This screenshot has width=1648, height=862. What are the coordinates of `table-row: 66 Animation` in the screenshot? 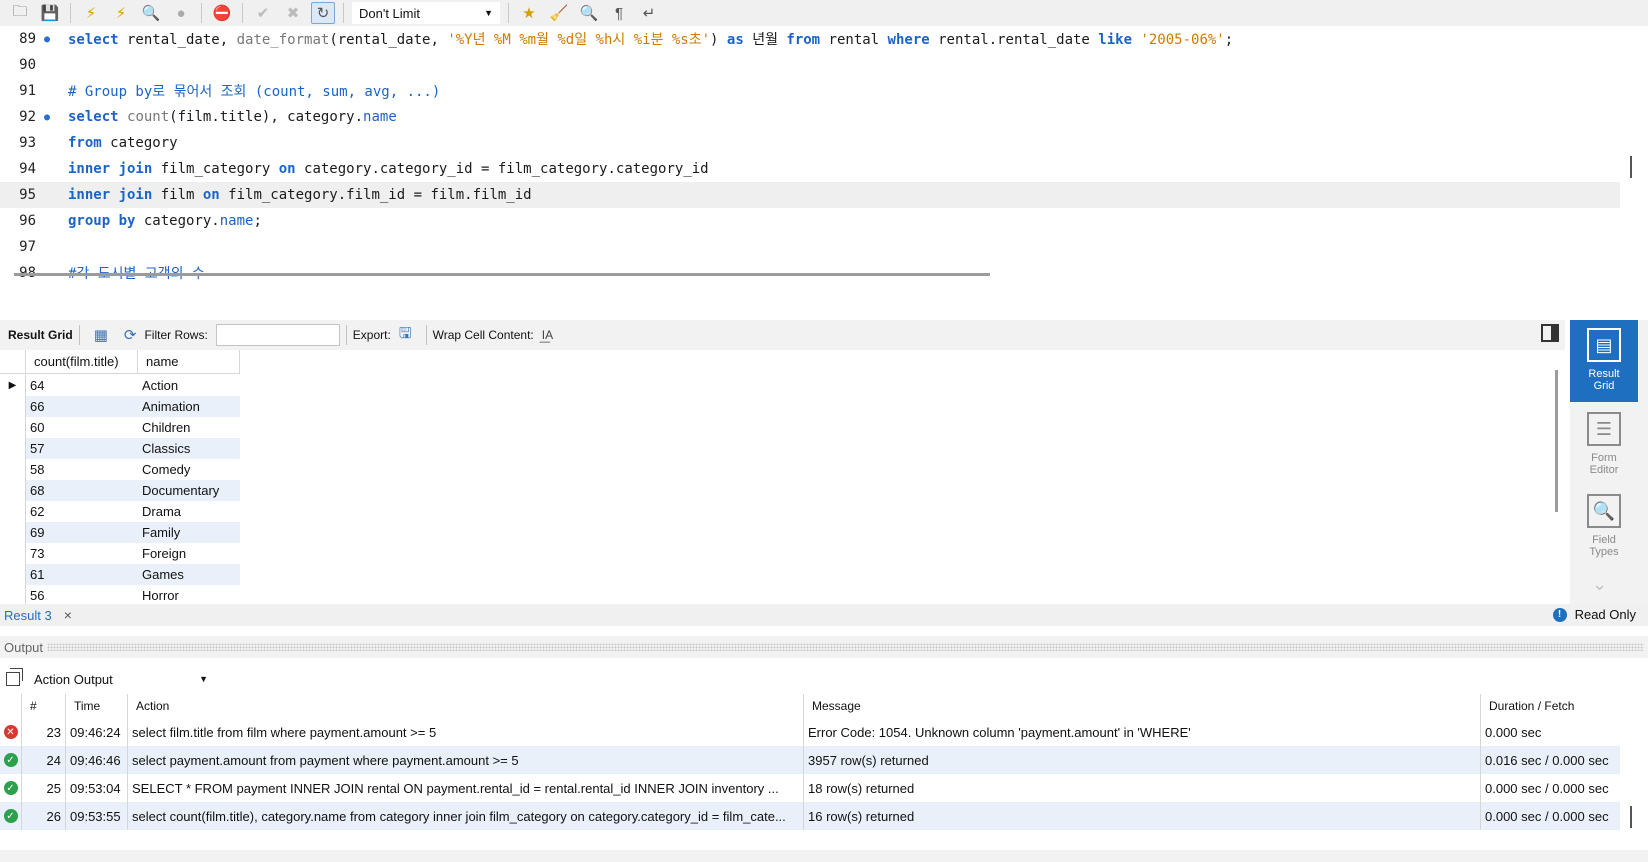 It's located at (120, 406).